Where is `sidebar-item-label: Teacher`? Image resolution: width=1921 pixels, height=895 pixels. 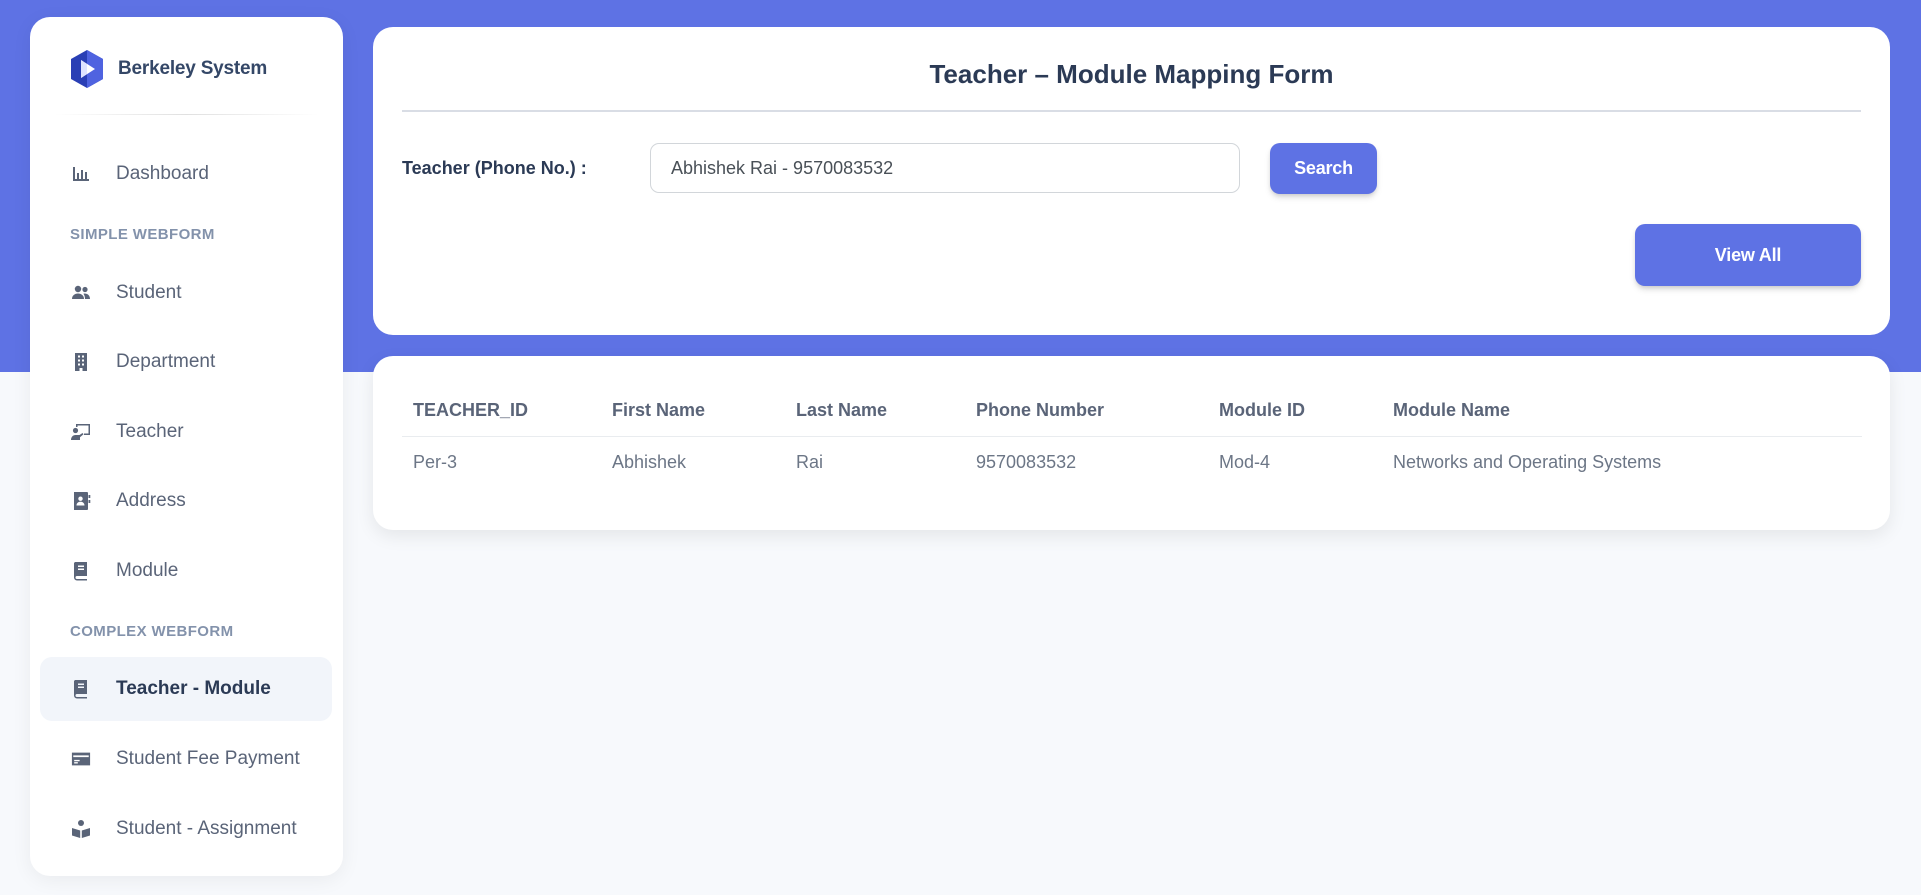 sidebar-item-label: Teacher is located at coordinates (150, 431).